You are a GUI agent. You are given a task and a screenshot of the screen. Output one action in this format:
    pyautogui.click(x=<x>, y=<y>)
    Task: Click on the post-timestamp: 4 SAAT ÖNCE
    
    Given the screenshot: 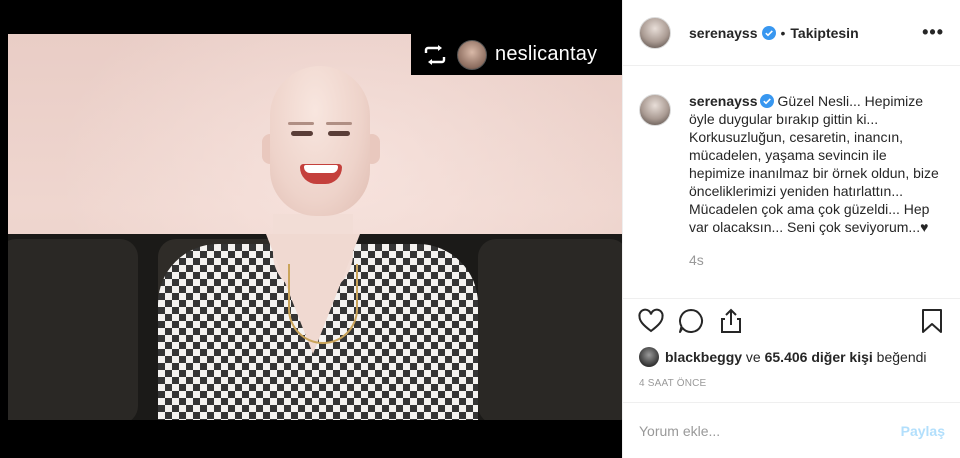 What is the action you would take?
    pyautogui.click(x=791, y=379)
    